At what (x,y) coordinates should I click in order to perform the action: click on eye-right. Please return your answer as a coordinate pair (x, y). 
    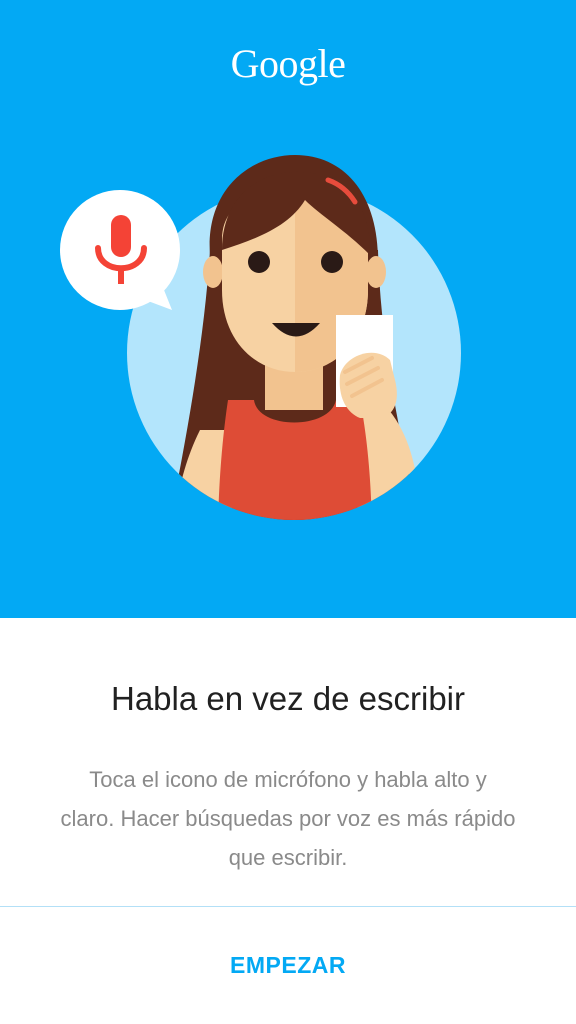
    Looking at the image, I should click on (332, 262).